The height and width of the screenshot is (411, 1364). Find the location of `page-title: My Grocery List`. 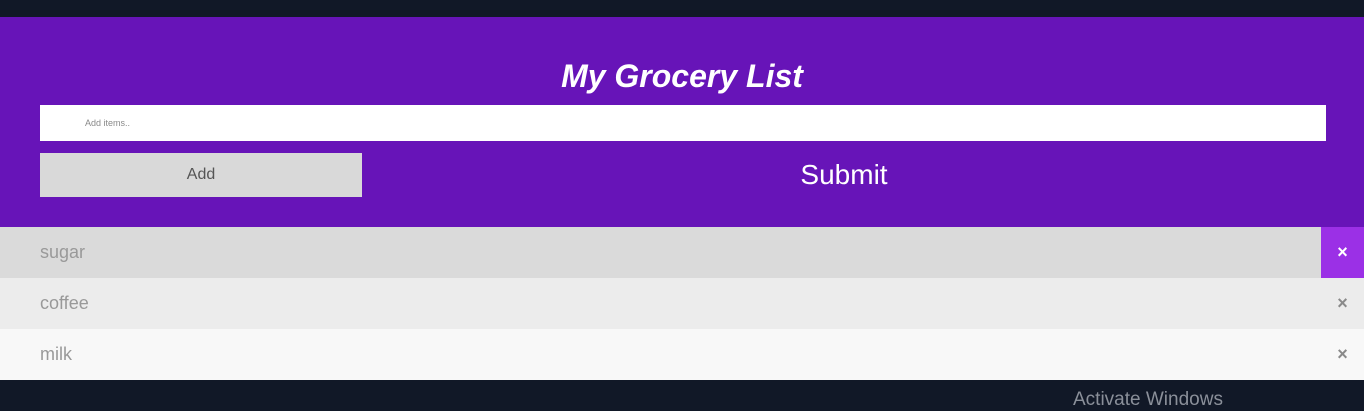

page-title: My Grocery List is located at coordinates (682, 76).